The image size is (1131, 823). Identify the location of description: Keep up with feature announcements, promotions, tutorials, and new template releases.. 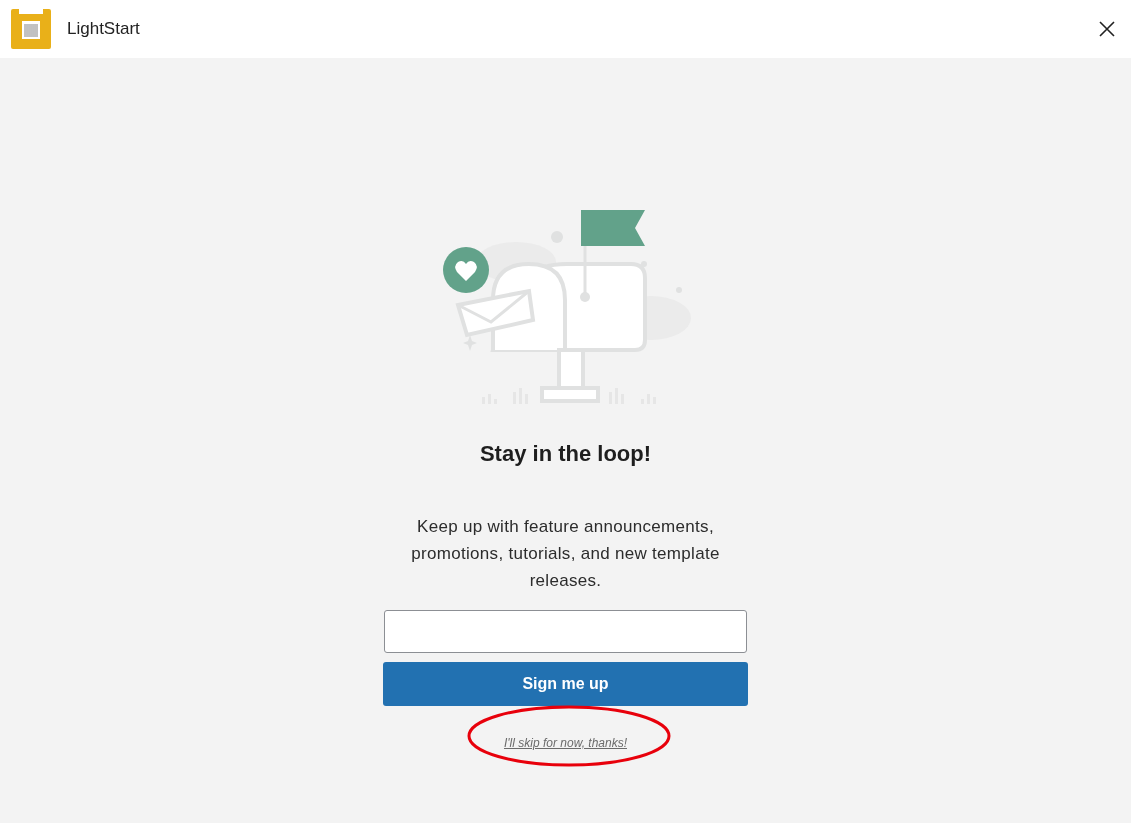
(565, 554).